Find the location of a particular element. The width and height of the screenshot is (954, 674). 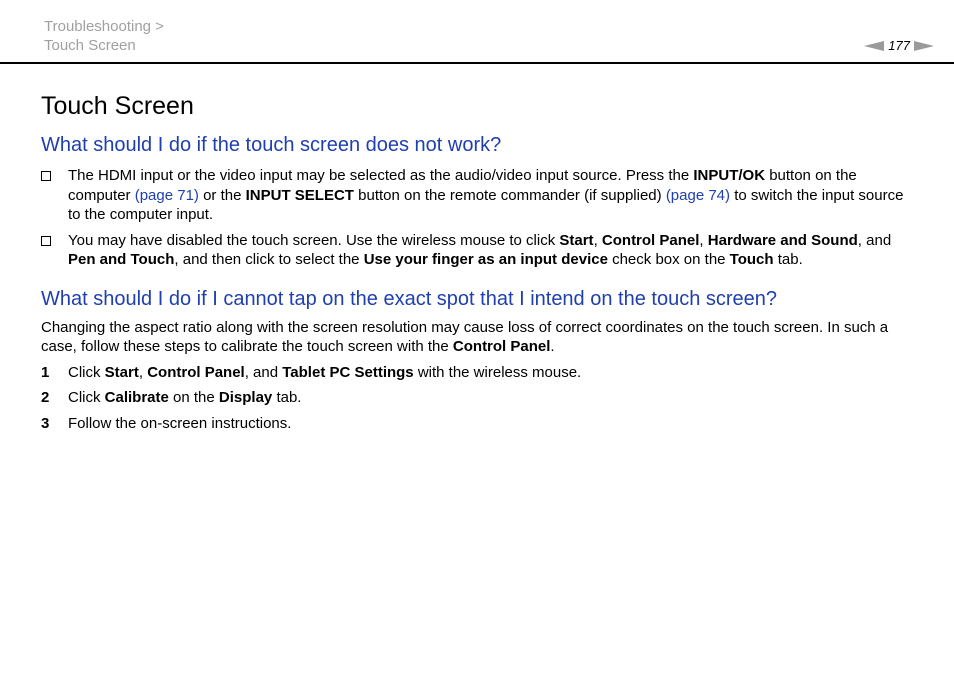

text: , and then click to select the is located at coordinates (269, 259).